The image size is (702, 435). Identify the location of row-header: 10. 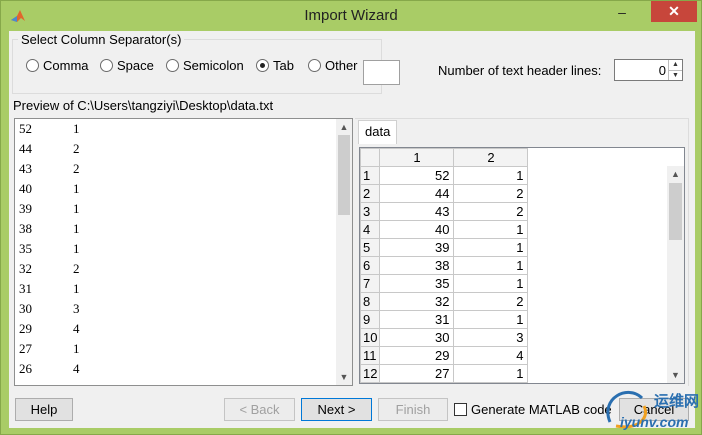
(370, 337).